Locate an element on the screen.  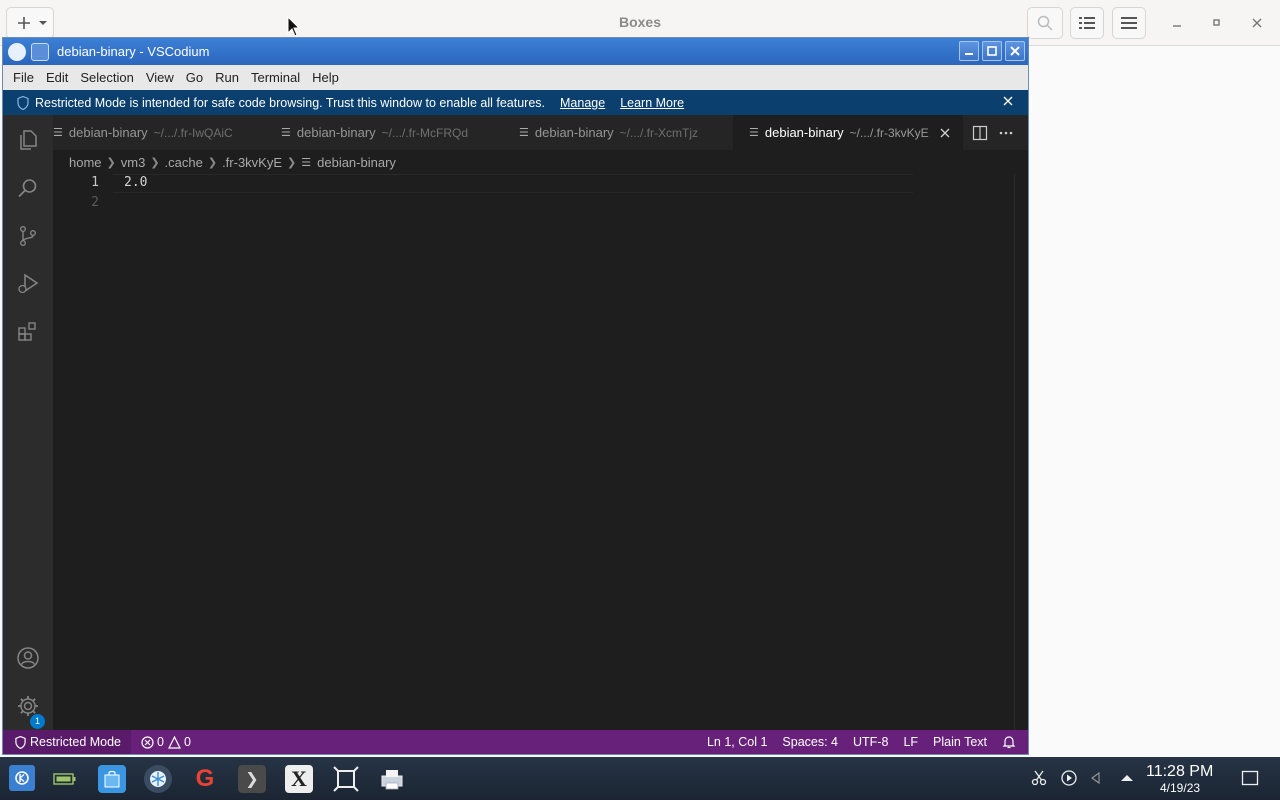
clock-time: 11:28 PM is located at coordinates (1179, 772).